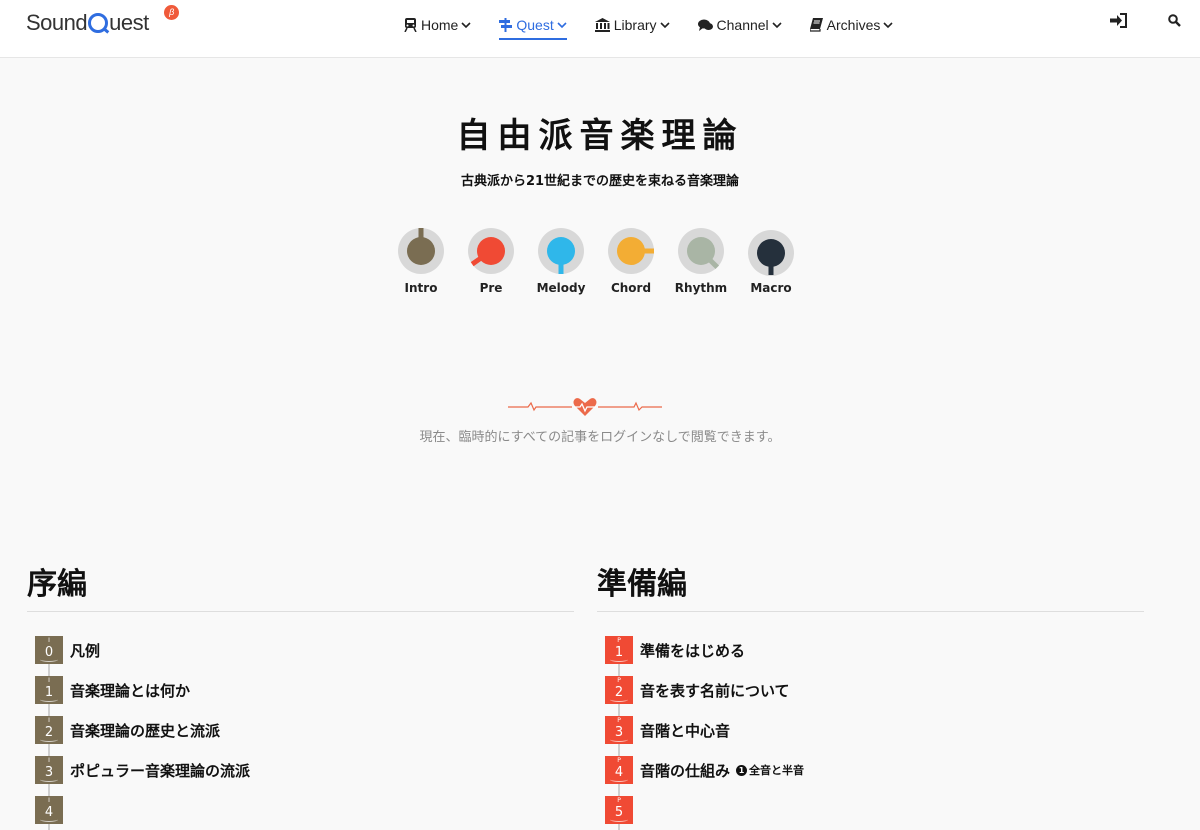 The height and width of the screenshot is (830, 1200). I want to click on knob-pre-icon, so click(491, 251).